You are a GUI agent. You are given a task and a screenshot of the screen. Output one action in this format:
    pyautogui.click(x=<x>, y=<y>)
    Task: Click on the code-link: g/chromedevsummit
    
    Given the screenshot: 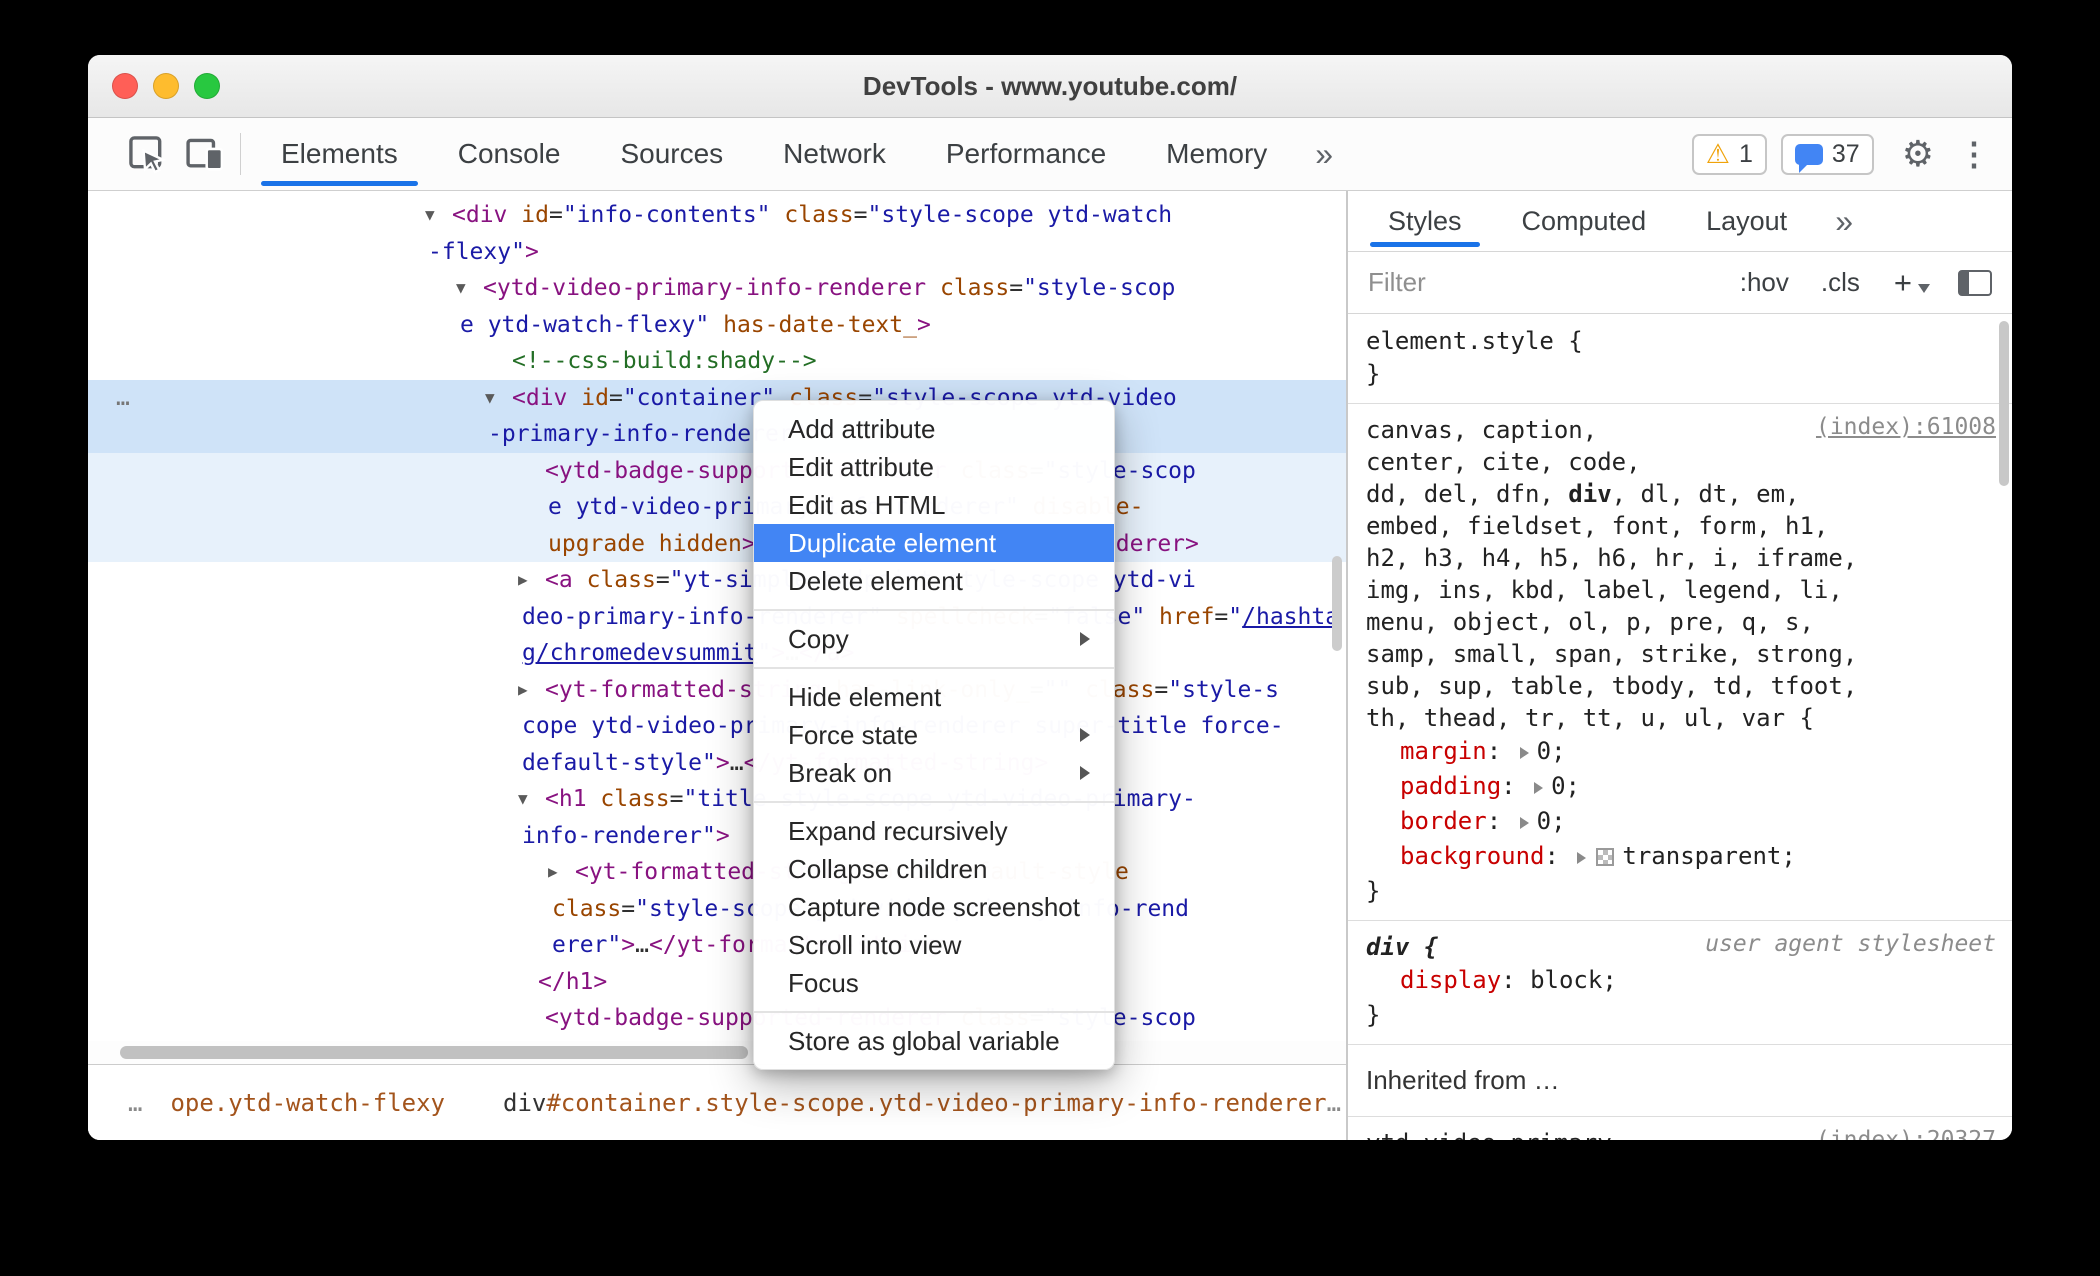 What is the action you would take?
    pyautogui.click(x=639, y=653)
    